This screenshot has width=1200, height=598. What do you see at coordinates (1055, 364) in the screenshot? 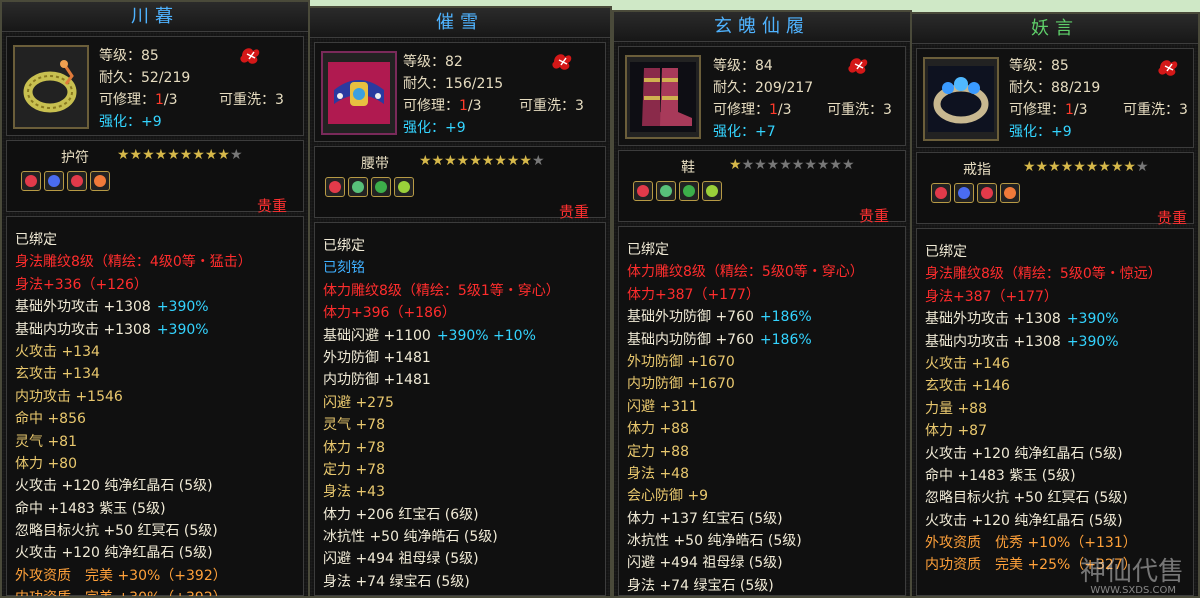
I see `attribute-line: 火攻击 +146` at bounding box center [1055, 364].